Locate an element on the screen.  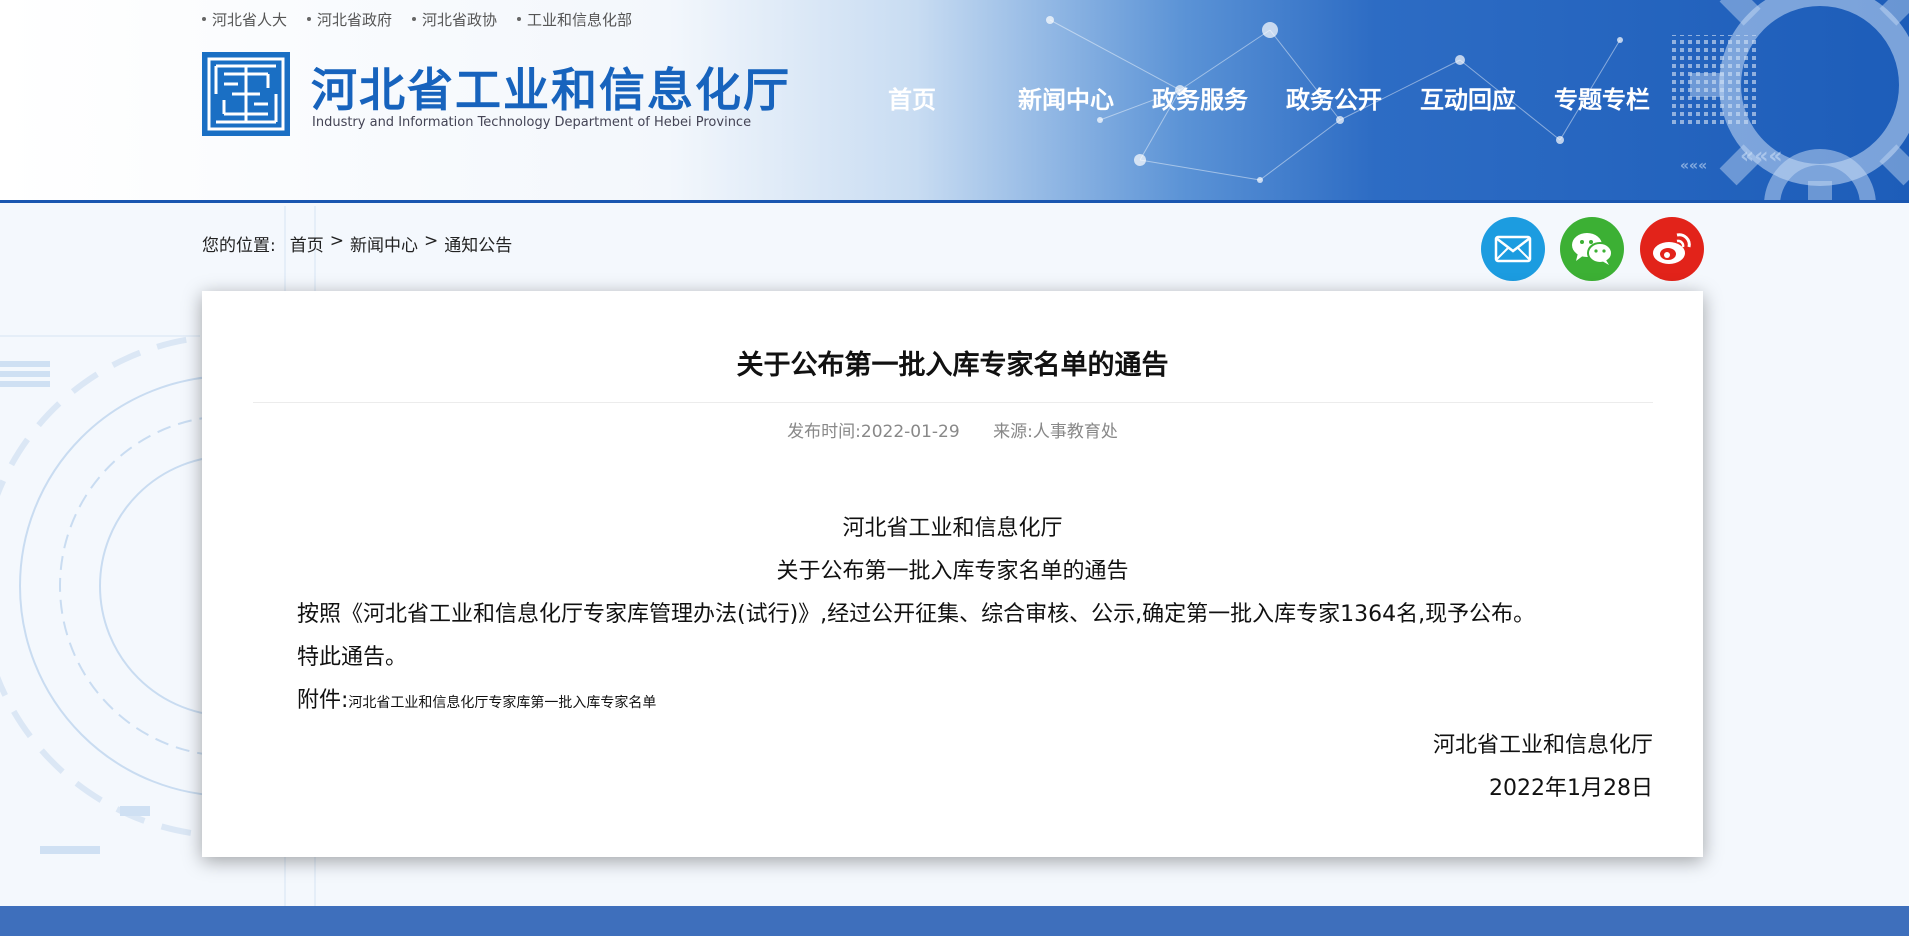
footer-bar is located at coordinates (954, 921).